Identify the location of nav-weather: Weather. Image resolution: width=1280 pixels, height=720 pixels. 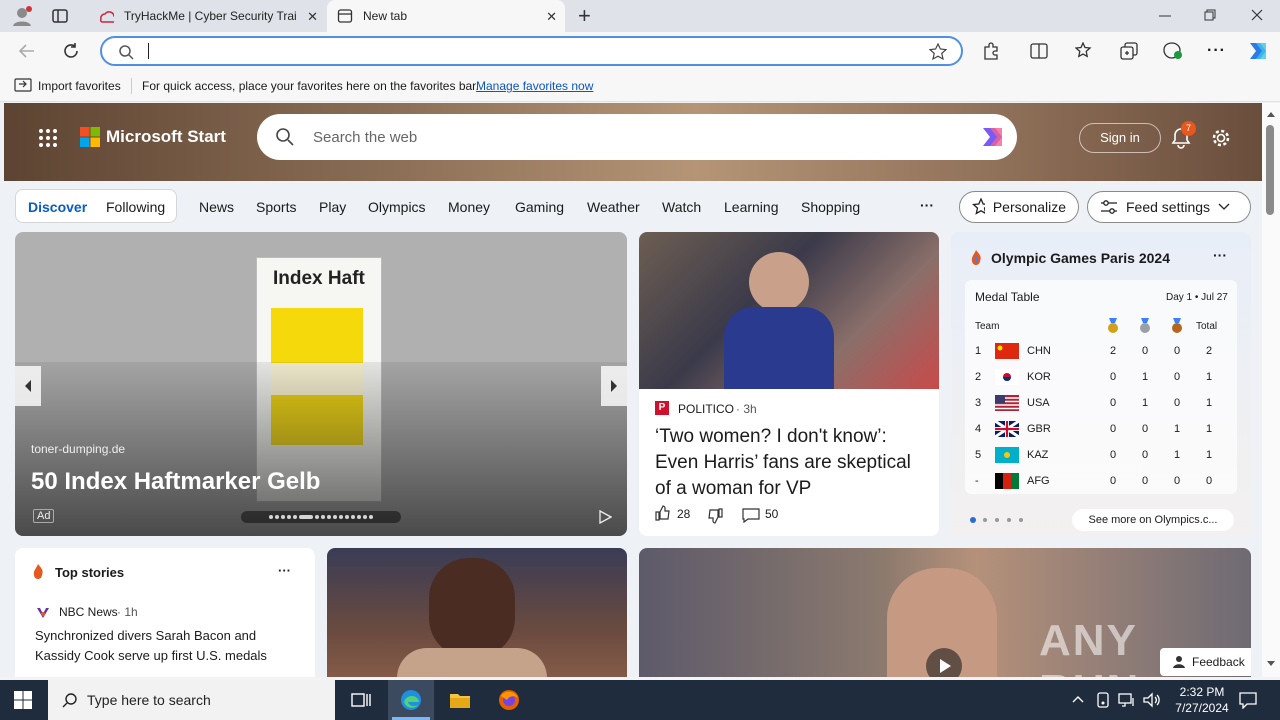
(613, 207).